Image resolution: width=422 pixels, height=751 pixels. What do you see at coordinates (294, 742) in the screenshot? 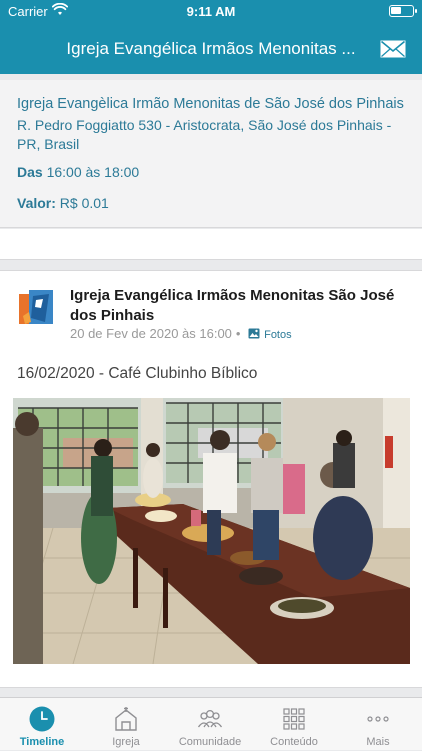
I see `tab-label: Conteúdo` at bounding box center [294, 742].